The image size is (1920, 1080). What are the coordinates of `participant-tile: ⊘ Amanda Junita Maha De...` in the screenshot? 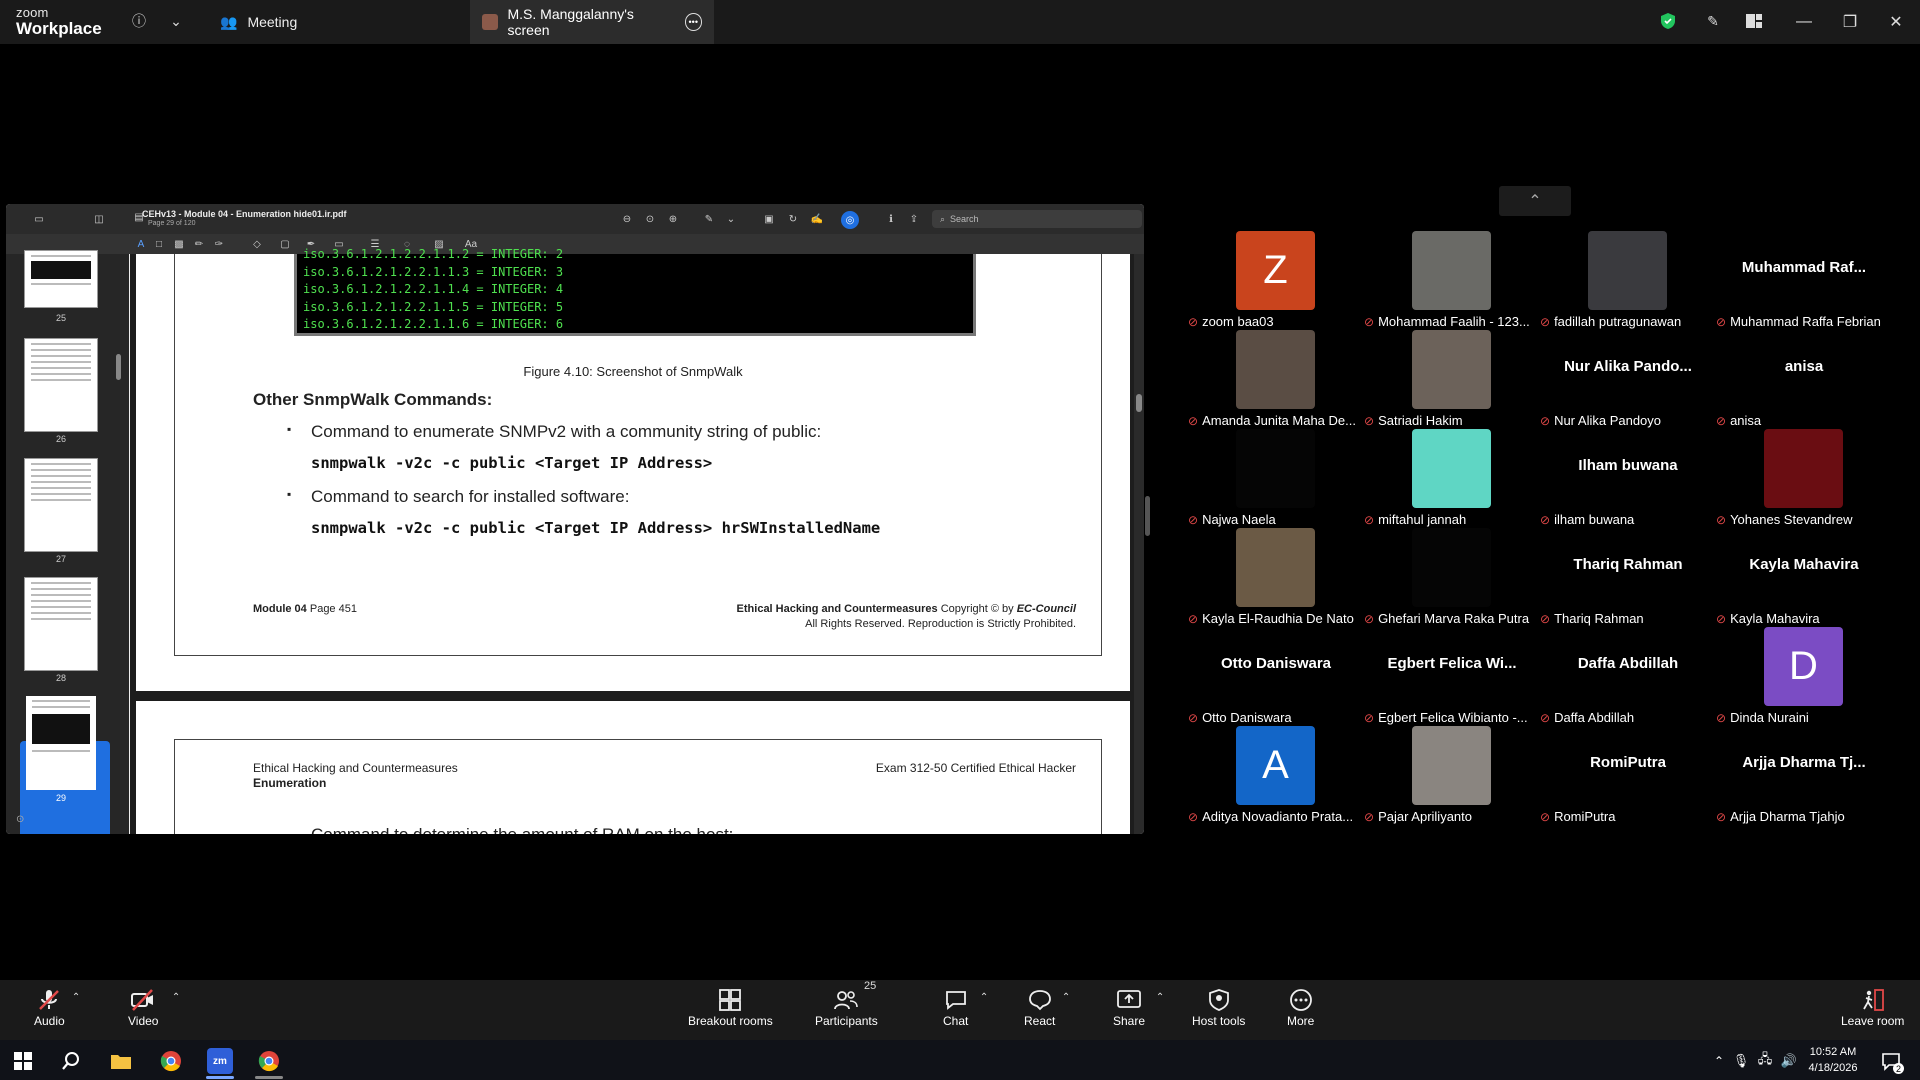 It's located at (1276, 379).